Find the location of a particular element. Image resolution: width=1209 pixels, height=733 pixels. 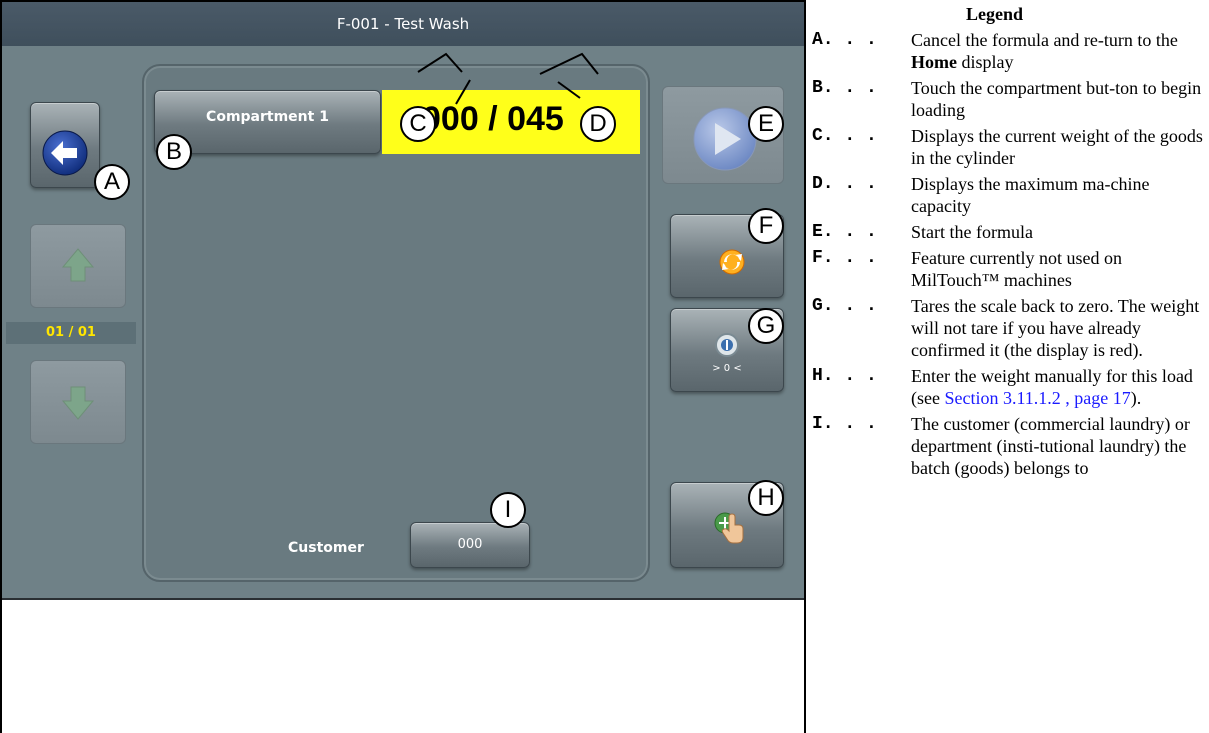

callout-c-pointer is located at coordinates (440, 62).